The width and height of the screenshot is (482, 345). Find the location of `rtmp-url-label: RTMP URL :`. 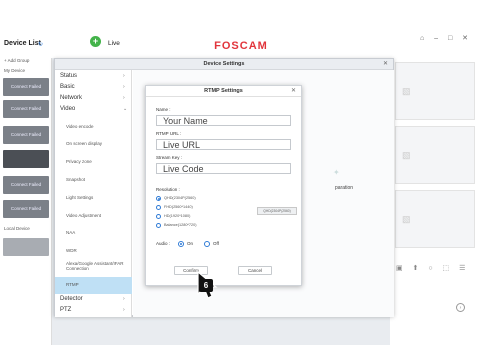

rtmp-url-label: RTMP URL : is located at coordinates (169, 133).